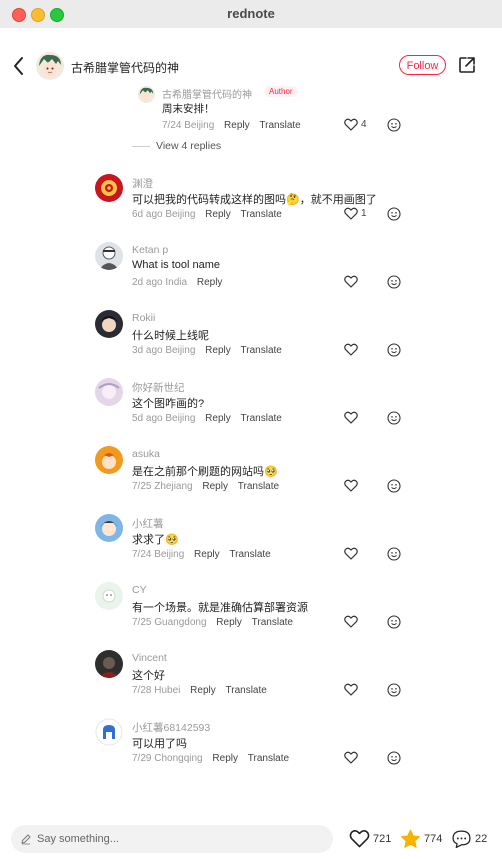 The width and height of the screenshot is (502, 859). Describe the element at coordinates (481, 839) in the screenshot. I see `post-comment-count: 22` at that location.